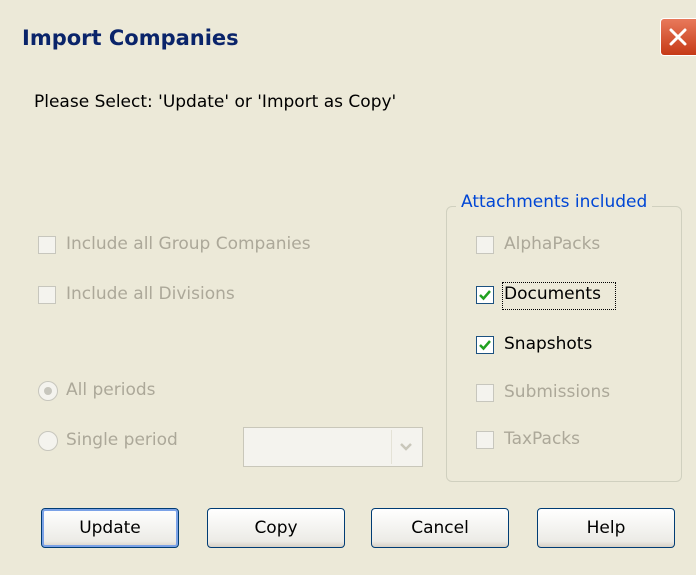 The image size is (696, 575). I want to click on snapshots-checkbox, so click(485, 345).